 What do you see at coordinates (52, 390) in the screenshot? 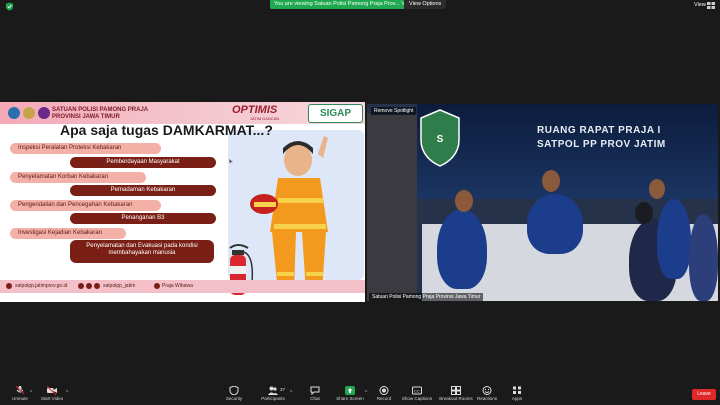
I see `video-camera-off-icon` at bounding box center [52, 390].